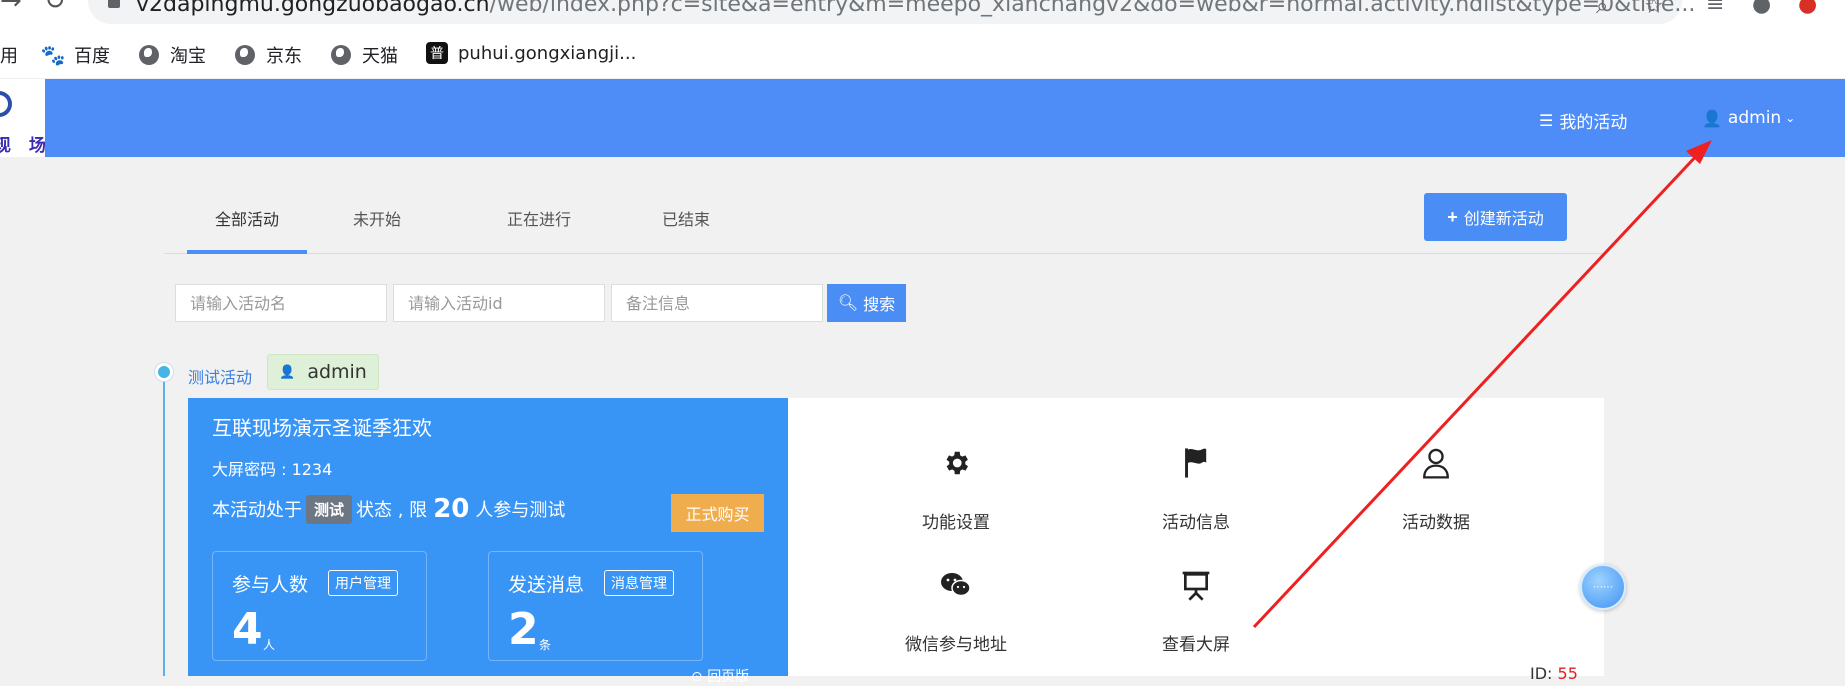 The height and width of the screenshot is (686, 1845). What do you see at coordinates (220, 376) in the screenshot?
I see `activity-group-name: 测试活动` at bounding box center [220, 376].